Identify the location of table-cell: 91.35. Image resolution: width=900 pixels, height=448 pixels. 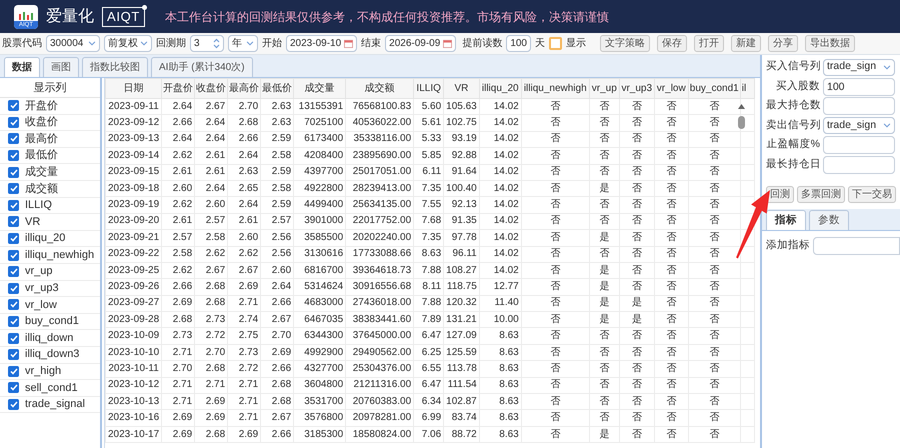
(462, 221).